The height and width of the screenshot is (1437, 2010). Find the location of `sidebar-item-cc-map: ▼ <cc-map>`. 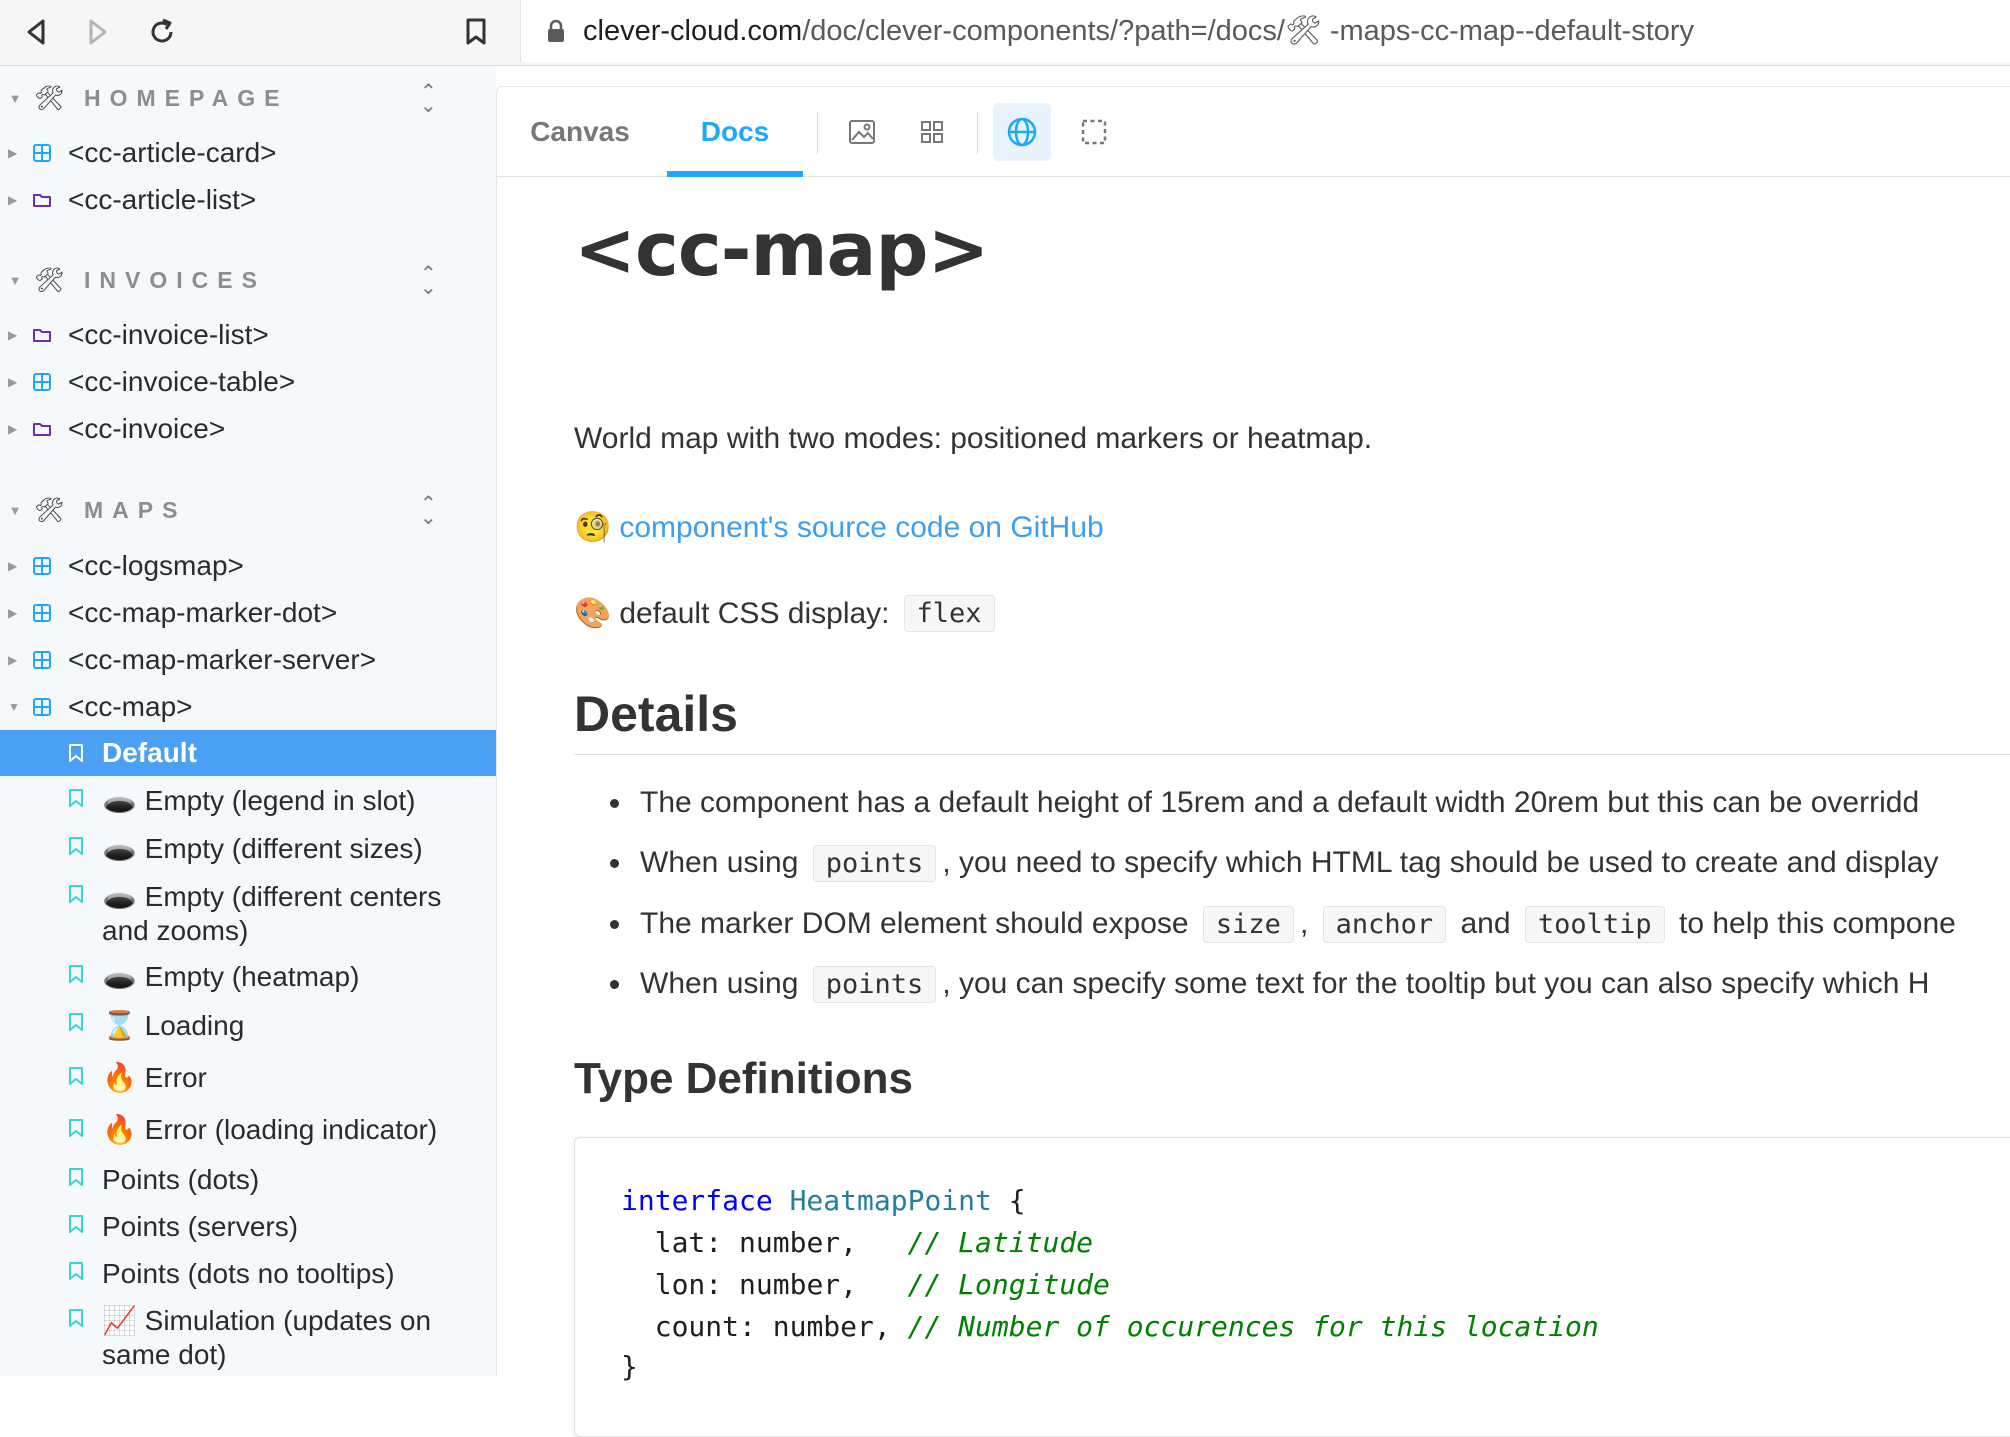

sidebar-item-cc-map: ▼ <cc-map> is located at coordinates (248, 707).